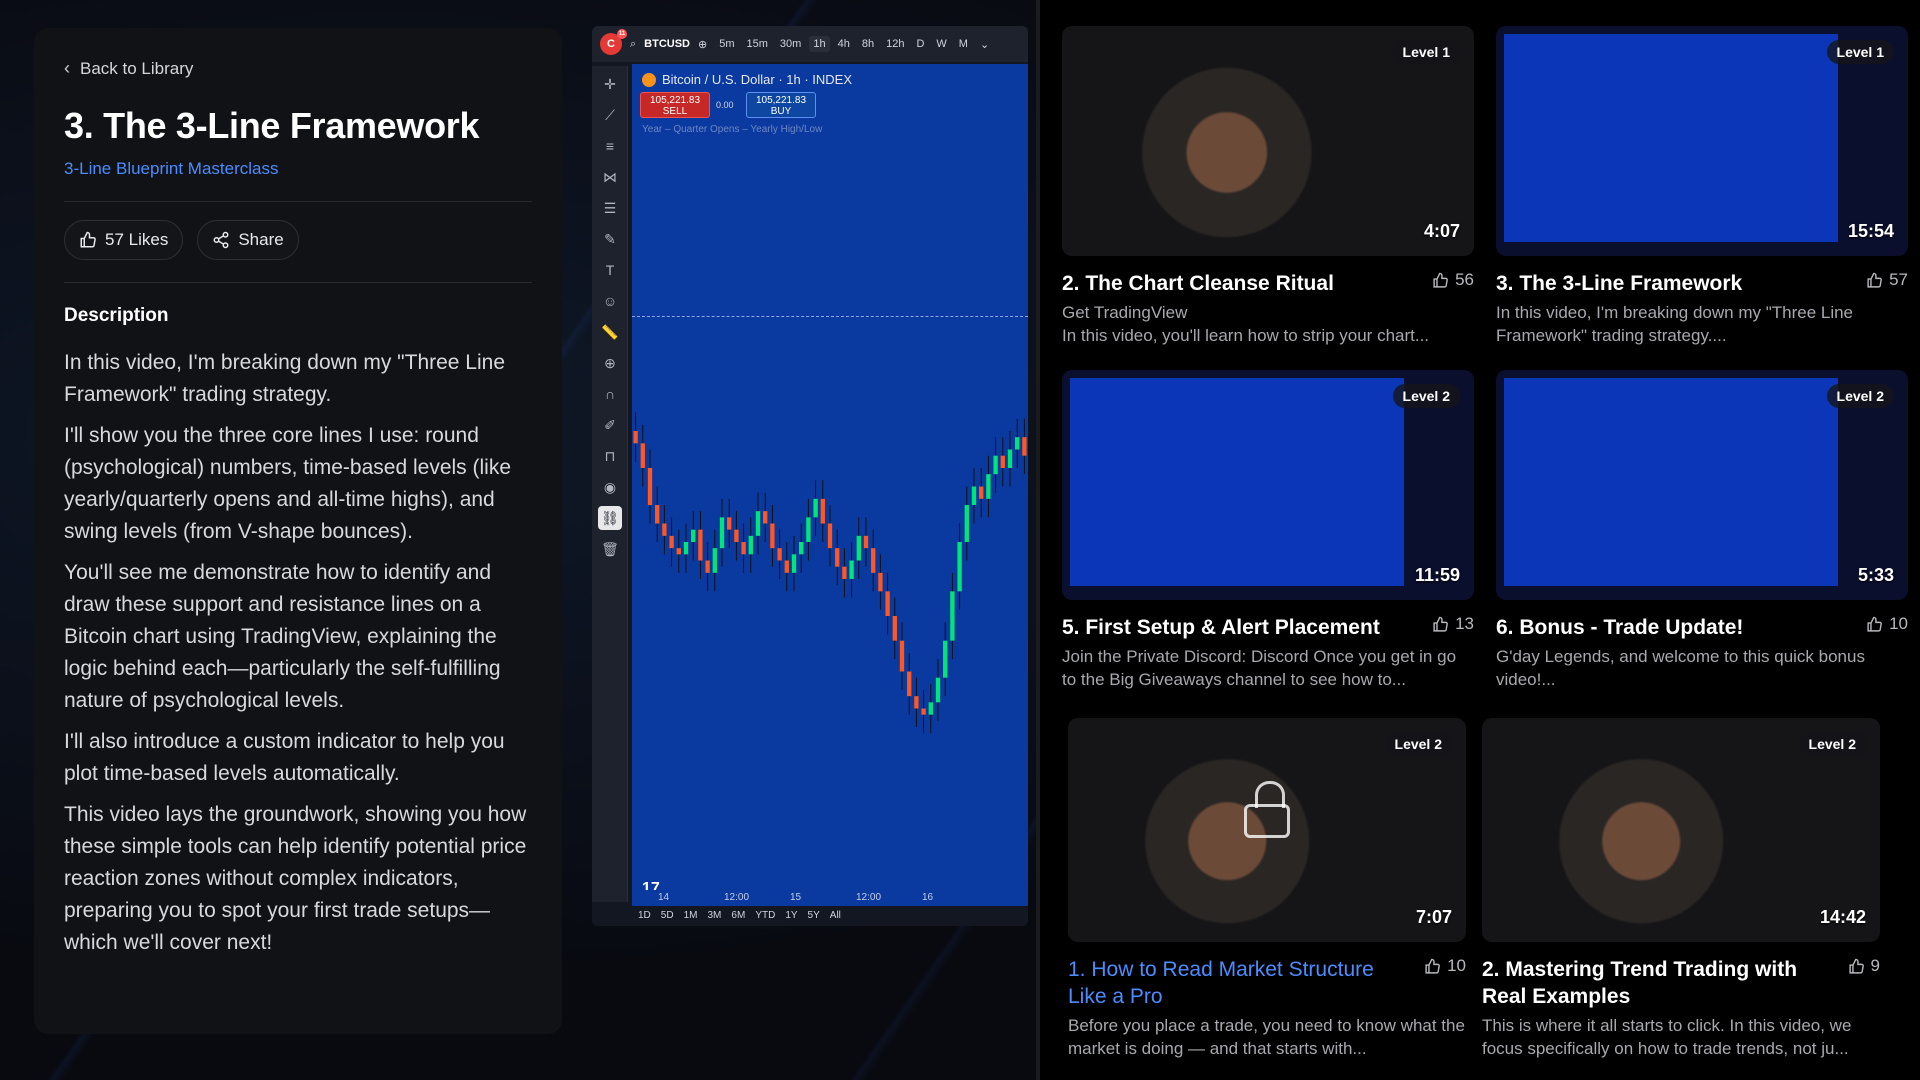 This screenshot has width=1920, height=1080. Describe the element at coordinates (248, 240) in the screenshot. I see `share-button: Share` at that location.